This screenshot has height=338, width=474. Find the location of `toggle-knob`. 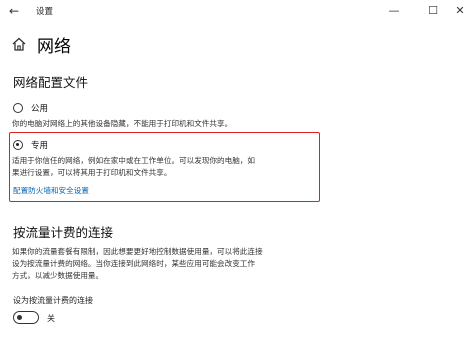

toggle-knob is located at coordinates (19, 317).